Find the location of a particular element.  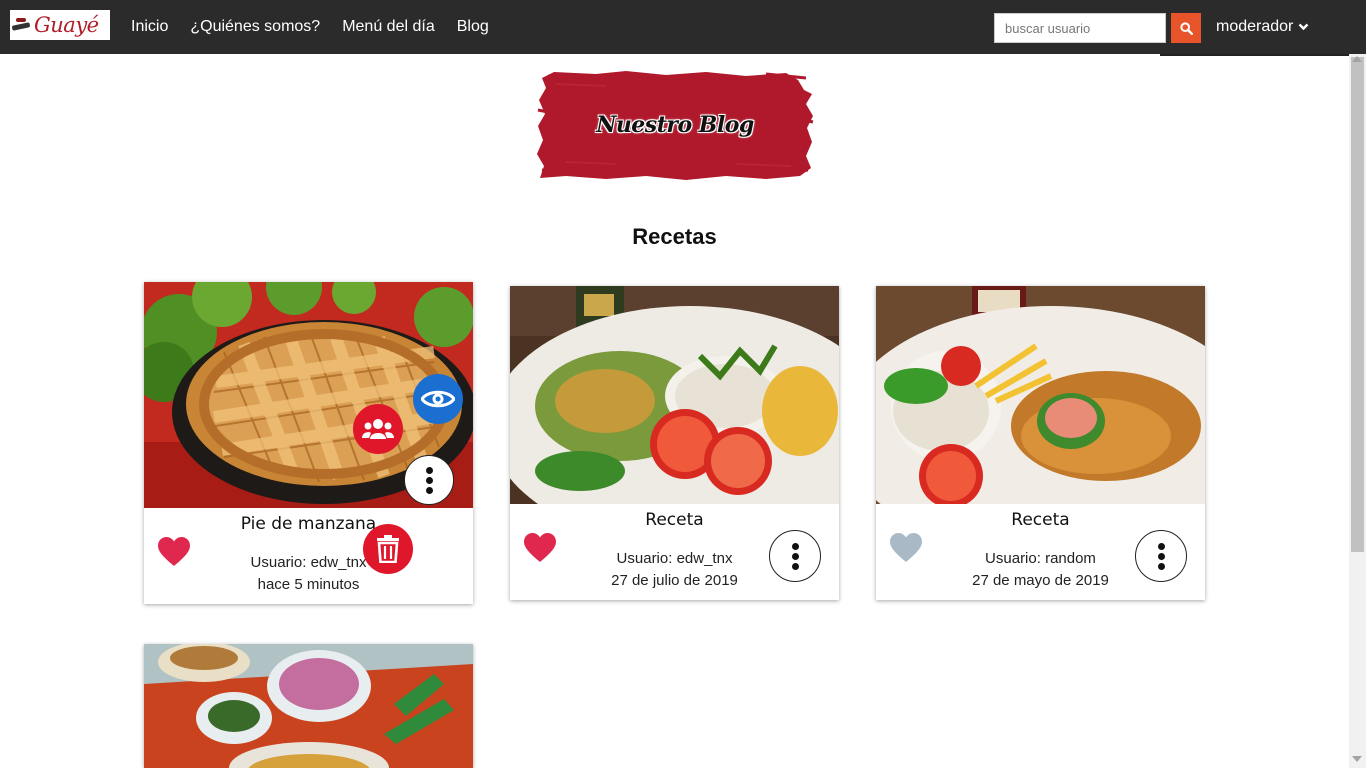

brand-logo-text: Guayé is located at coordinates (66, 25).